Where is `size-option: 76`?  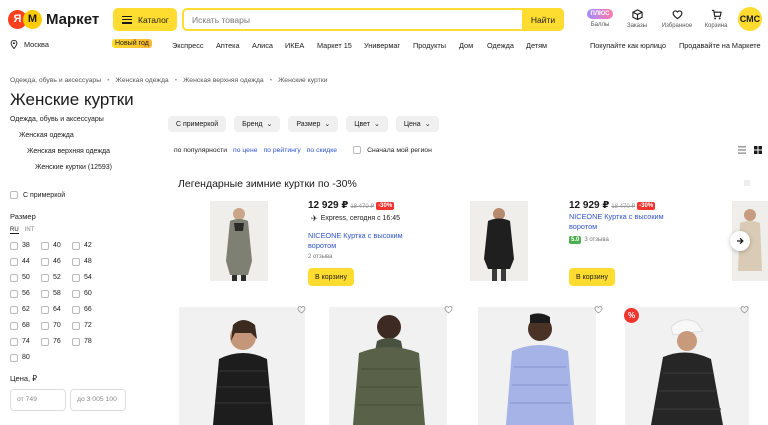
size-option: 76 is located at coordinates (56, 341).